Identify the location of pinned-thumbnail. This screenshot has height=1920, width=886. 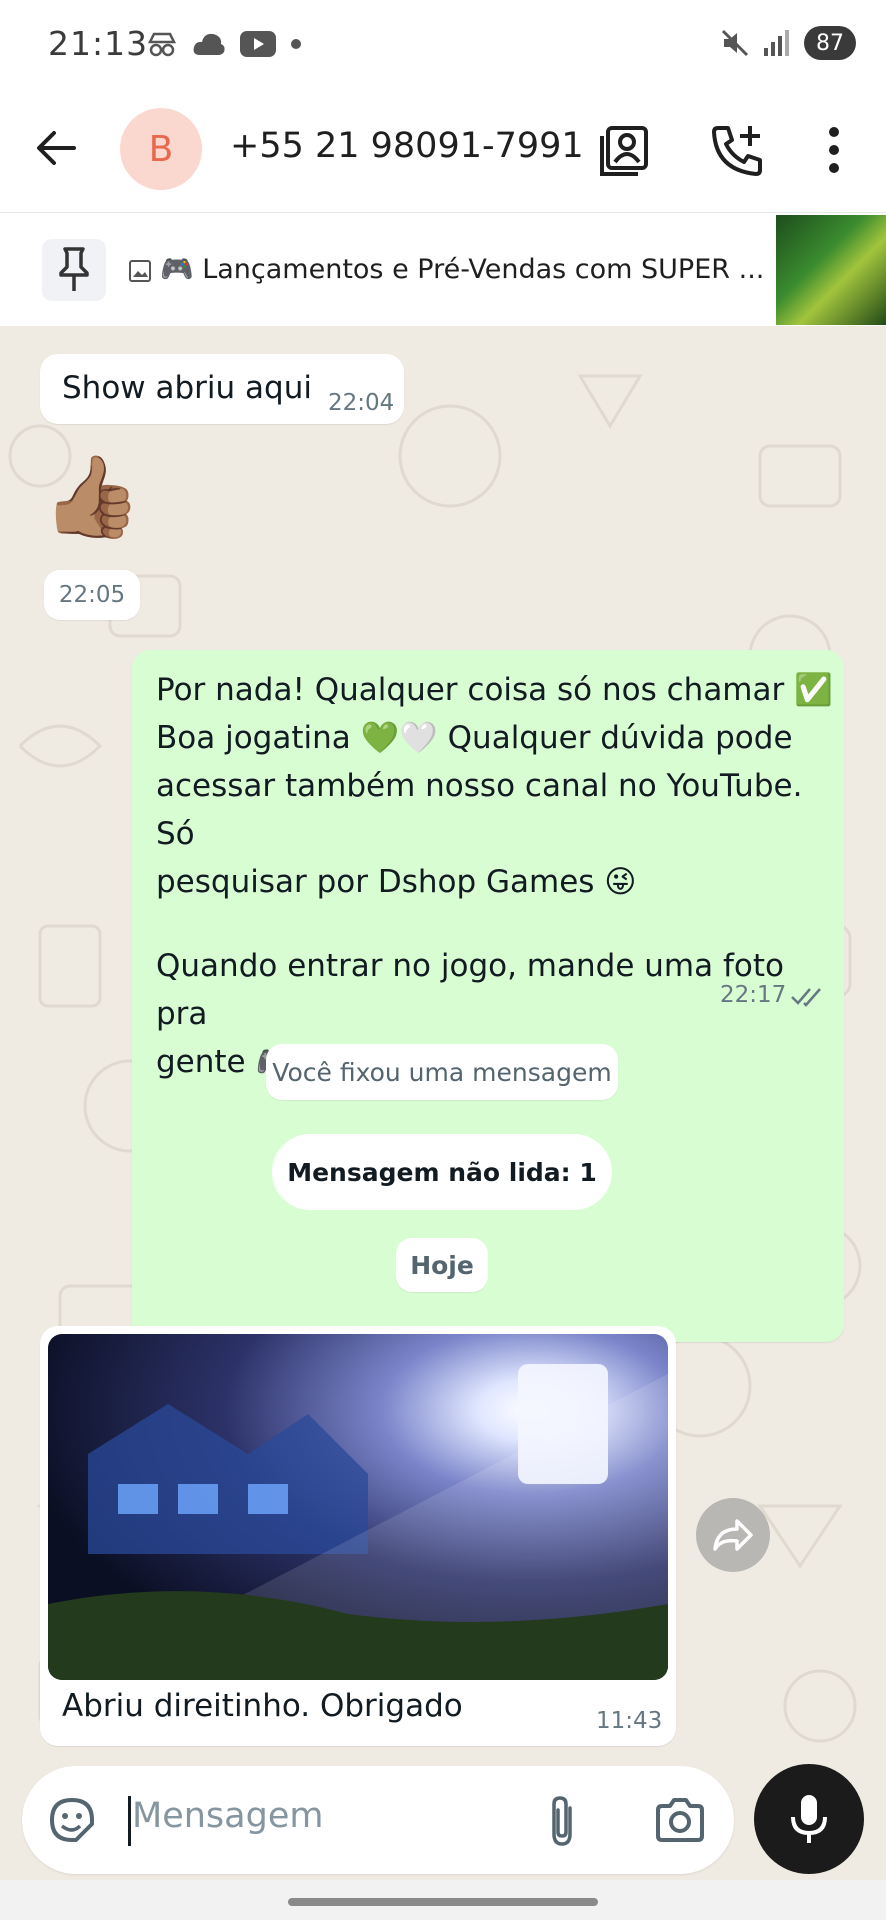
(831, 270).